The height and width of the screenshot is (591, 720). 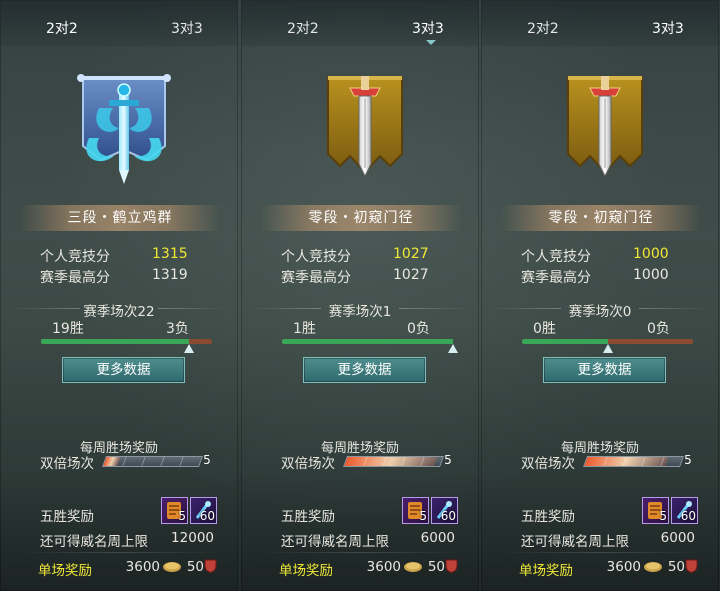 I want to click on rank-title: 三段・鹤立鸡群, so click(x=120, y=218).